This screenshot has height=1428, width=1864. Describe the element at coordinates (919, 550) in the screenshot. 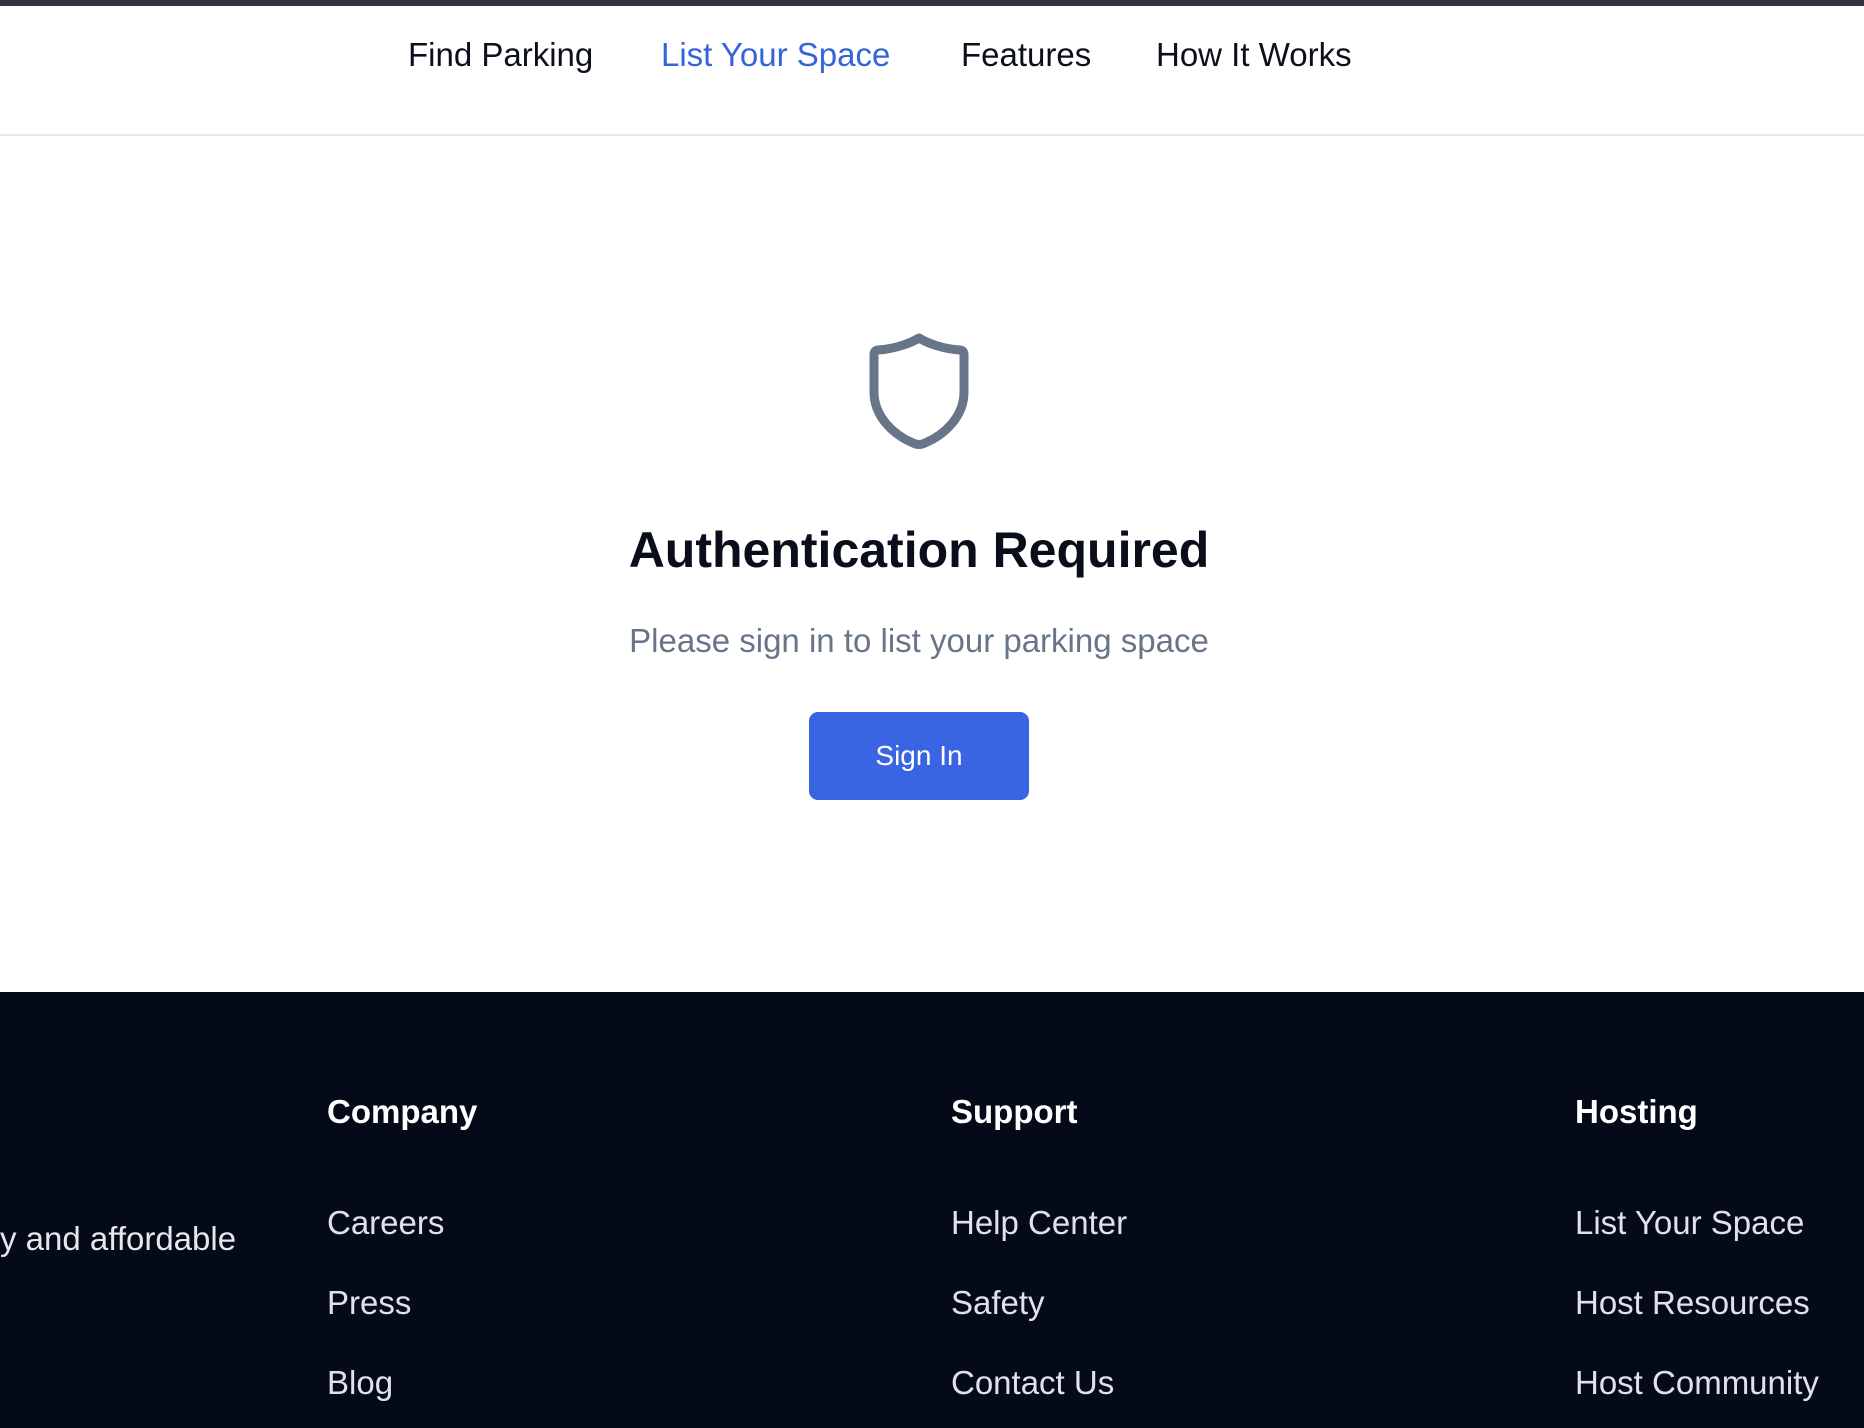

I see `auth-title: Authentication Required` at that location.